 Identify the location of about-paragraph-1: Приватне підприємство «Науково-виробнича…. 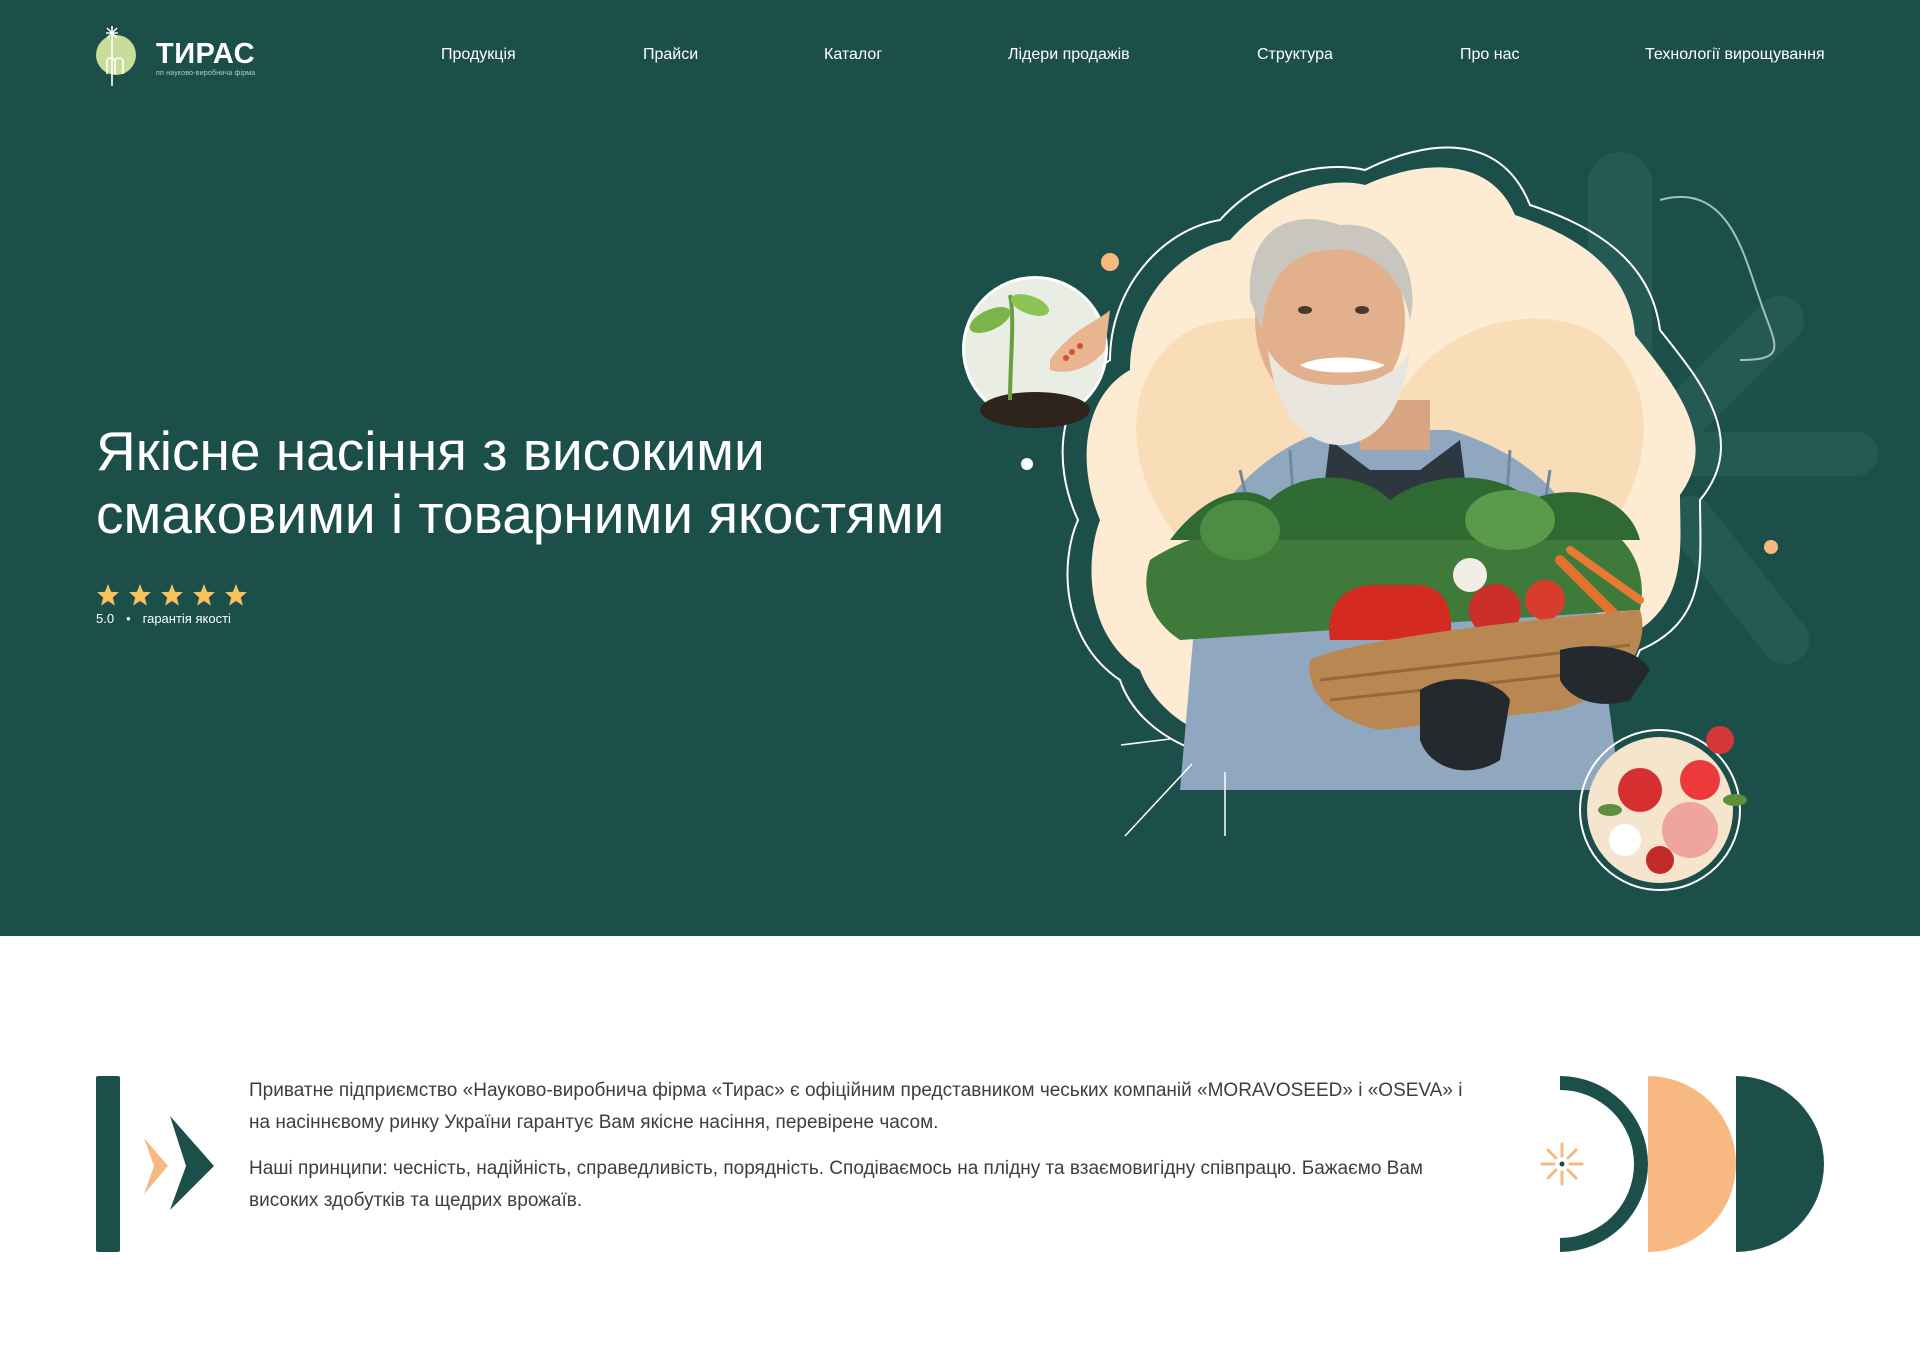
(856, 1106).